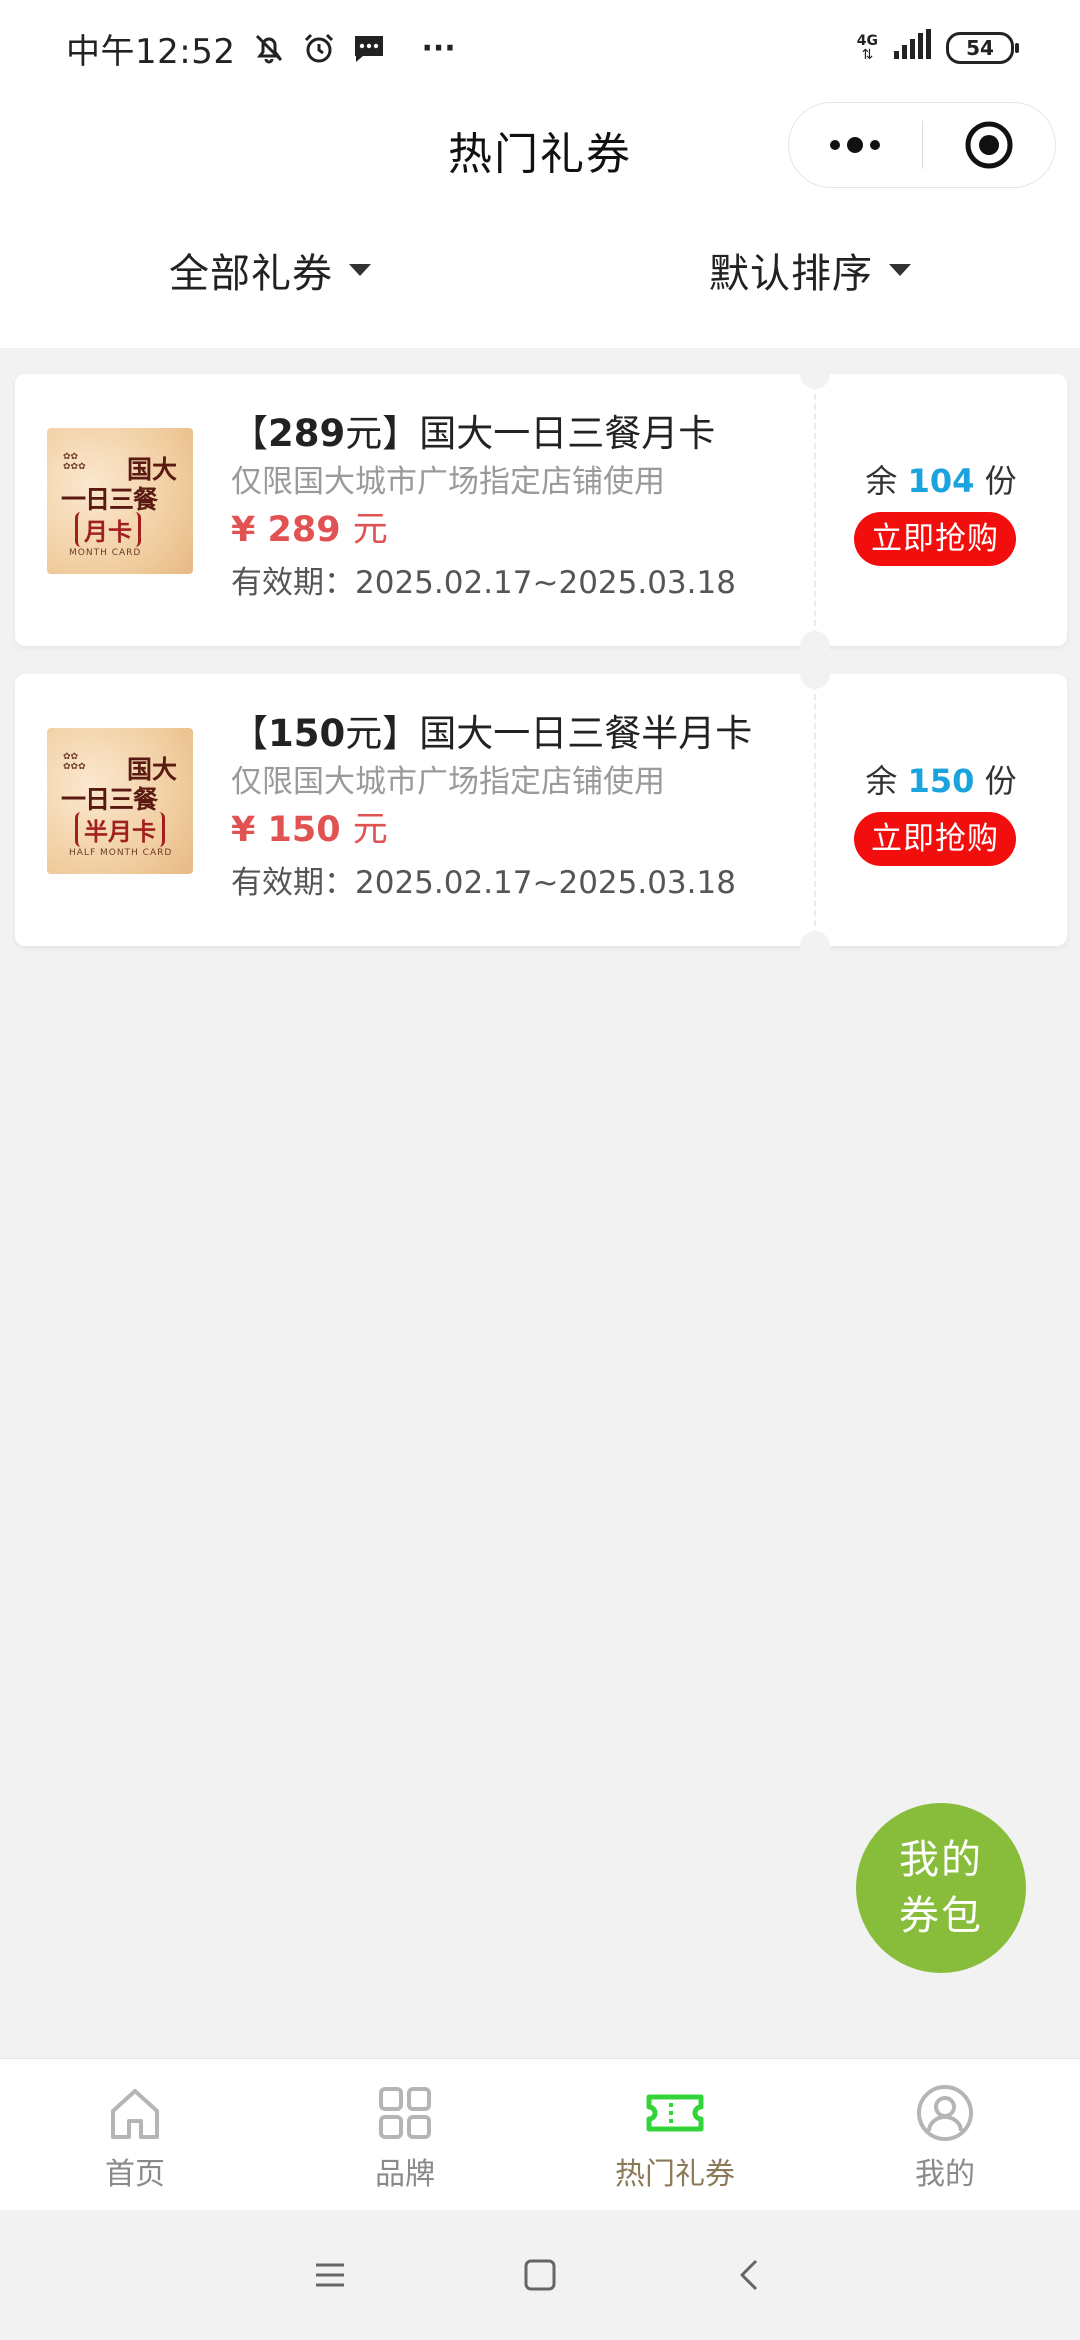  I want to click on coupon-price: ¥ 289 元, so click(521, 530).